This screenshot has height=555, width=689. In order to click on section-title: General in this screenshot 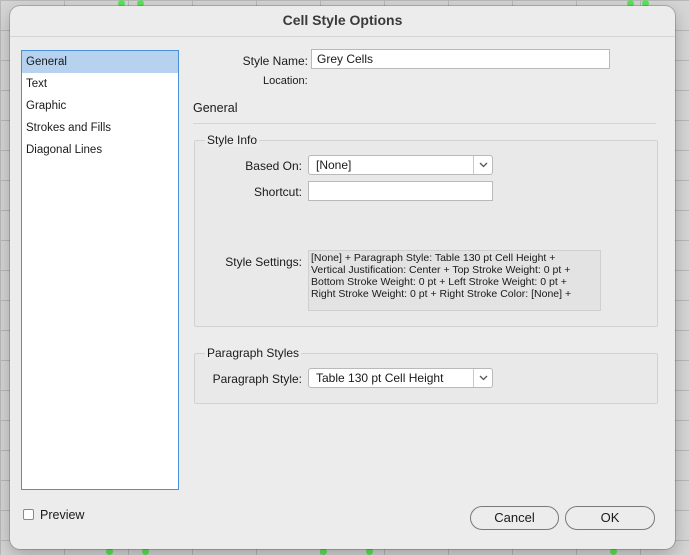, I will do `click(215, 108)`.